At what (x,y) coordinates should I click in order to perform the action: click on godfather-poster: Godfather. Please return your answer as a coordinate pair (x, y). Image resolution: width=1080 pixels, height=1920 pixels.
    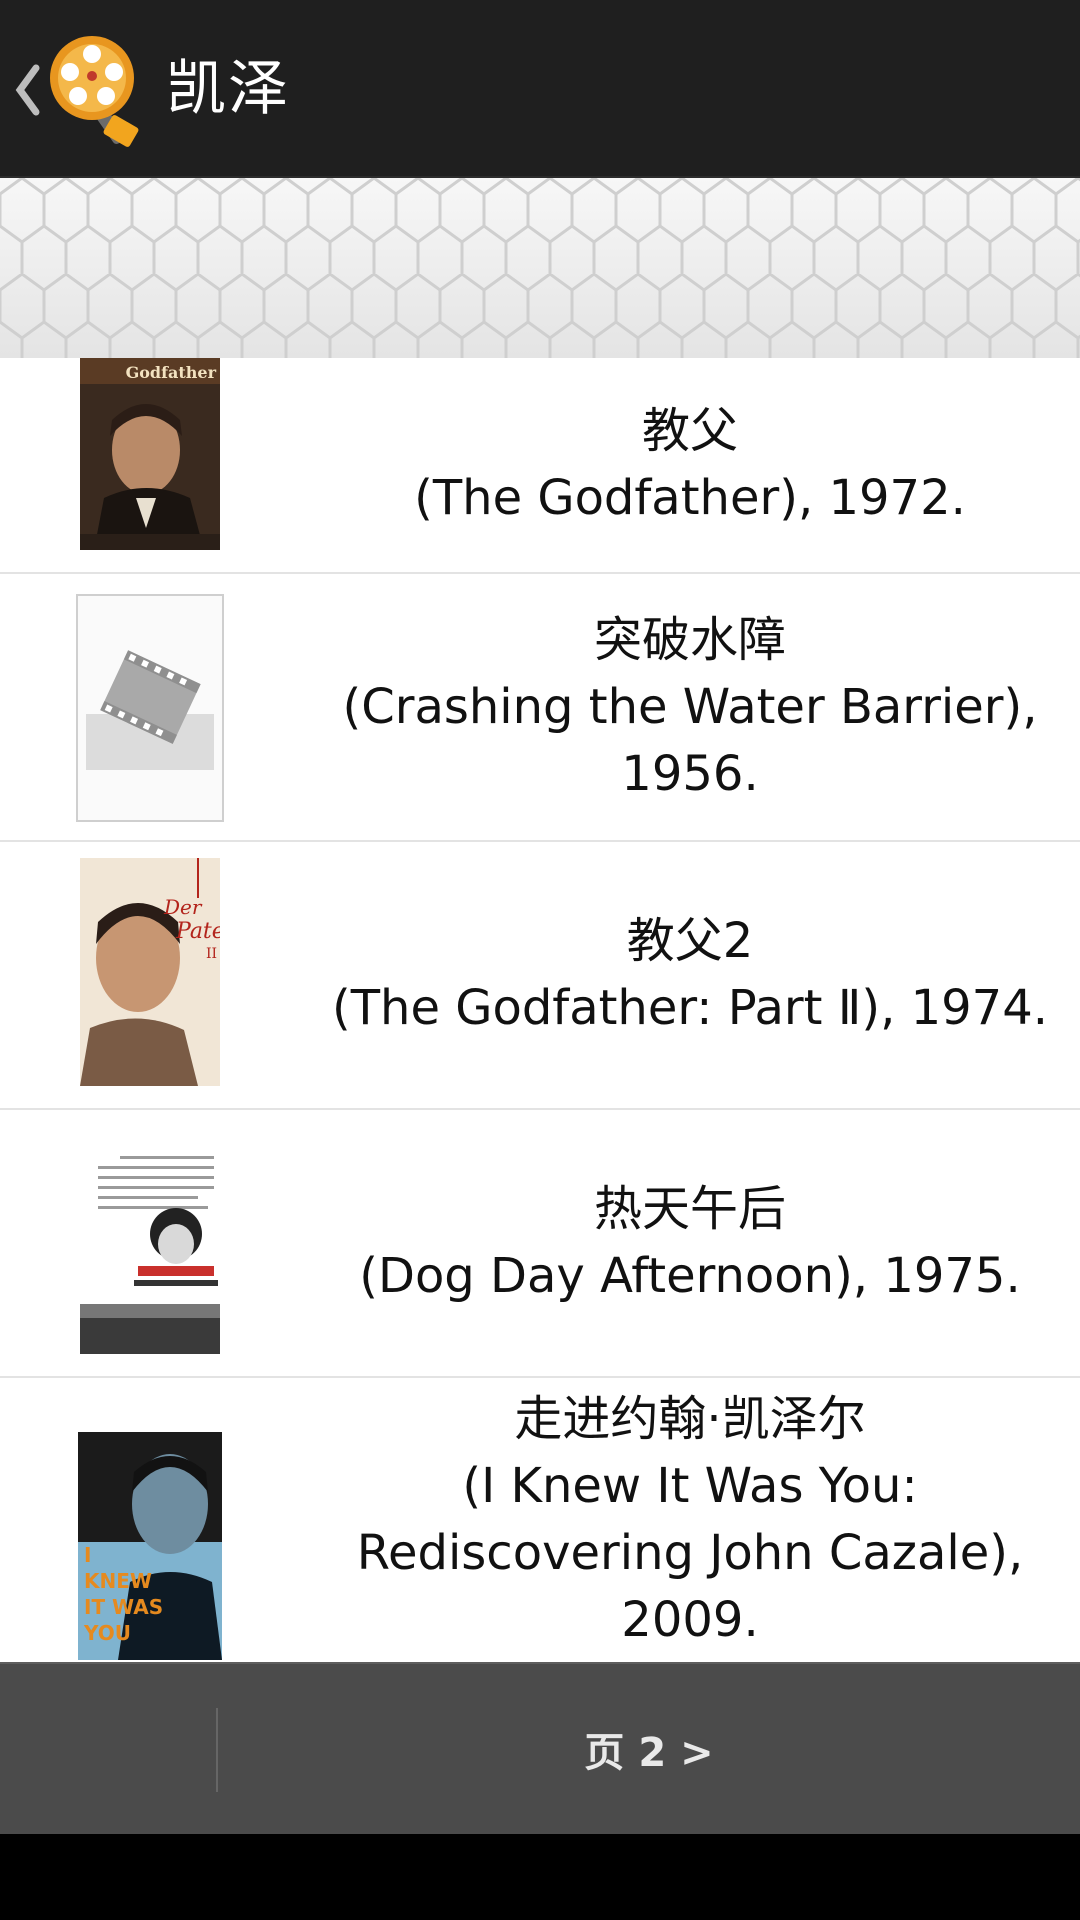
    Looking at the image, I should click on (150, 454).